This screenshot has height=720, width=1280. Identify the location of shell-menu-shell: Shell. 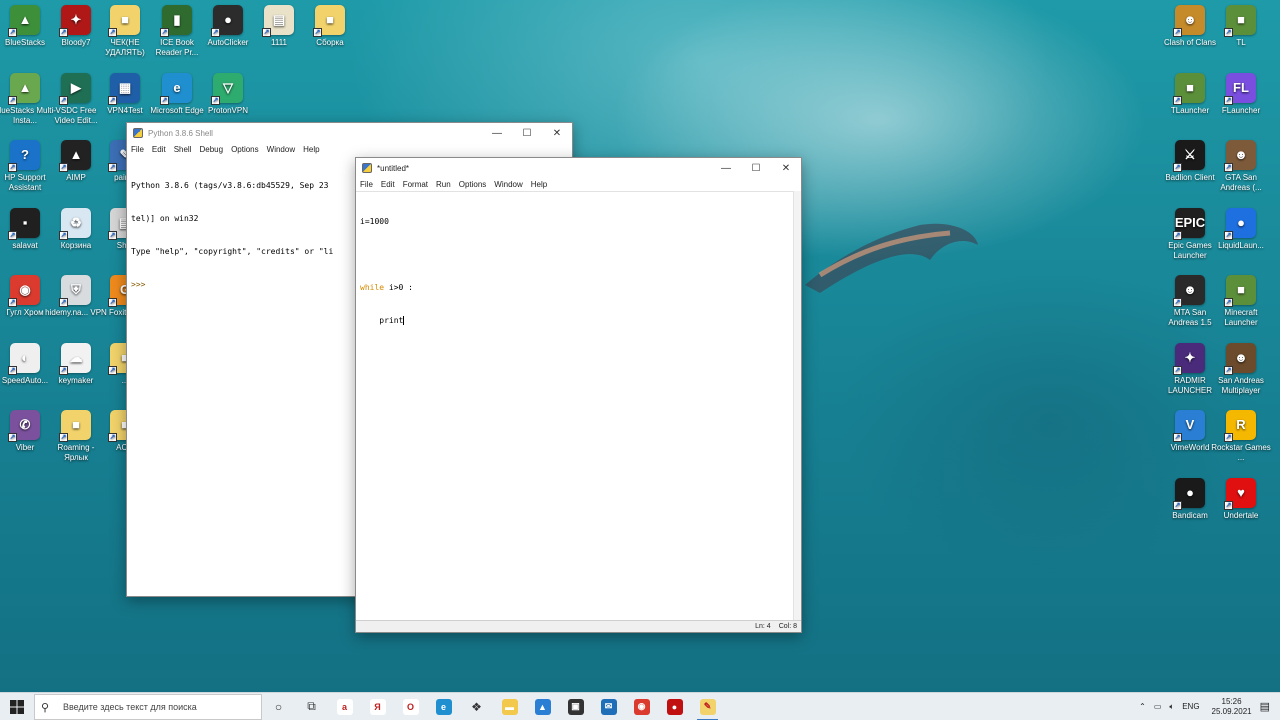
(183, 149).